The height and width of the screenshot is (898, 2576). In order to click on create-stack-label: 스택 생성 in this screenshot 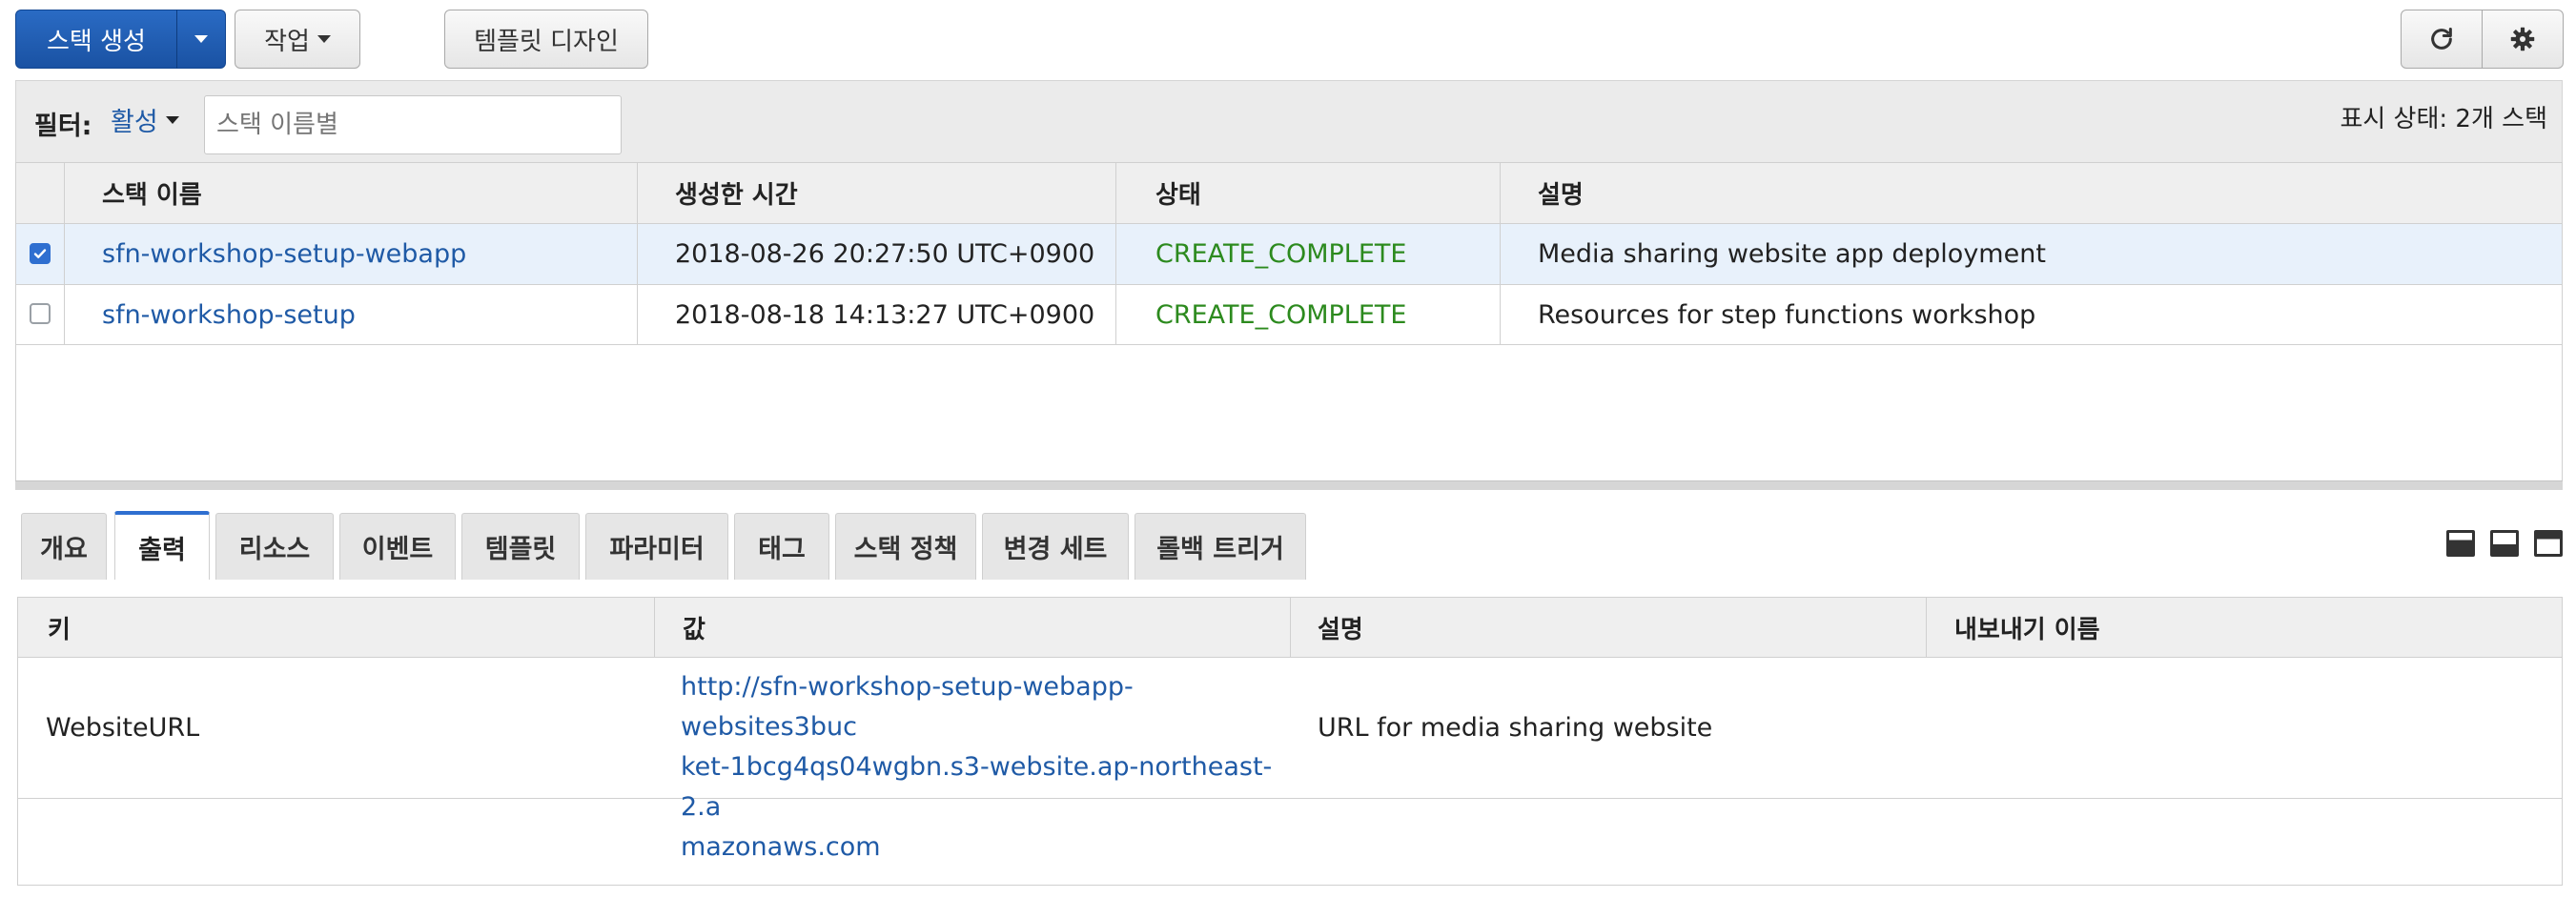, I will do `click(96, 41)`.